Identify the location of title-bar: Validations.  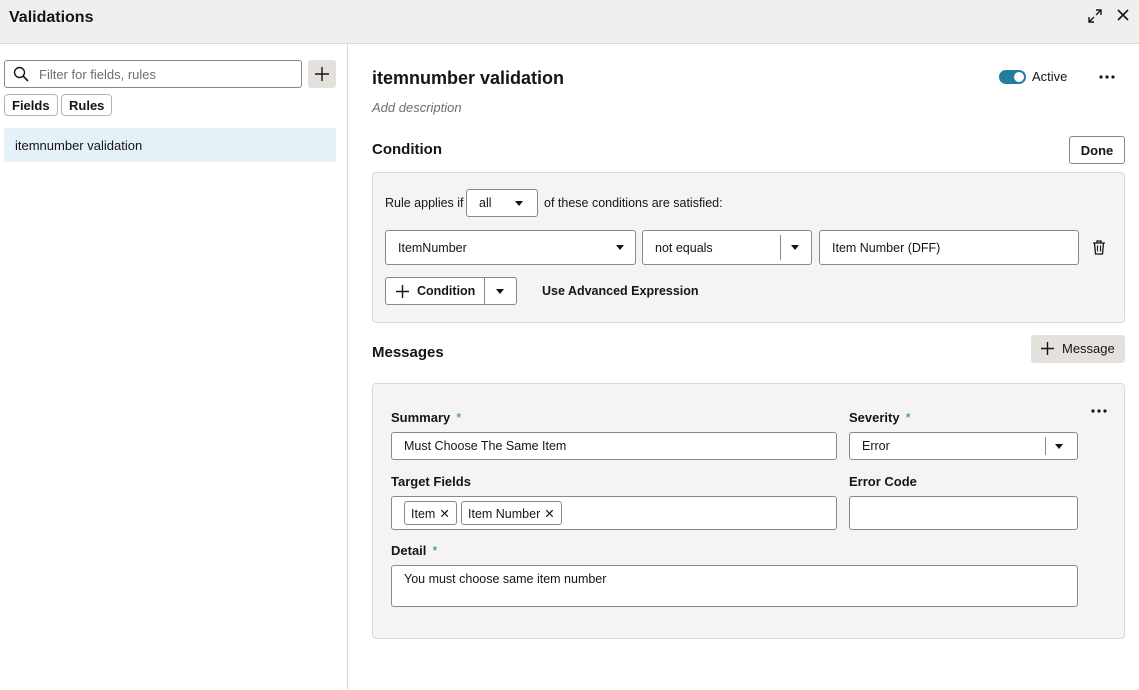
(569, 22).